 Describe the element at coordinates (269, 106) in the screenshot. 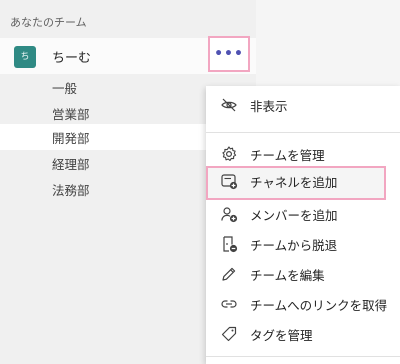

I see `menu-item-label: 非表示` at that location.